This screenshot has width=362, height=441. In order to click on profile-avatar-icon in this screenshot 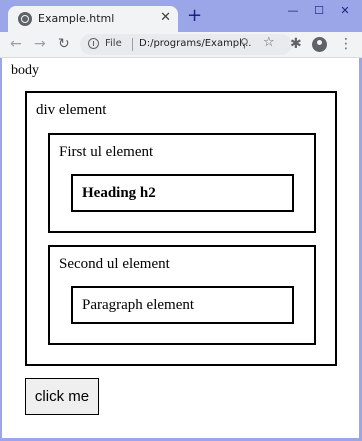, I will do `click(319, 44)`.